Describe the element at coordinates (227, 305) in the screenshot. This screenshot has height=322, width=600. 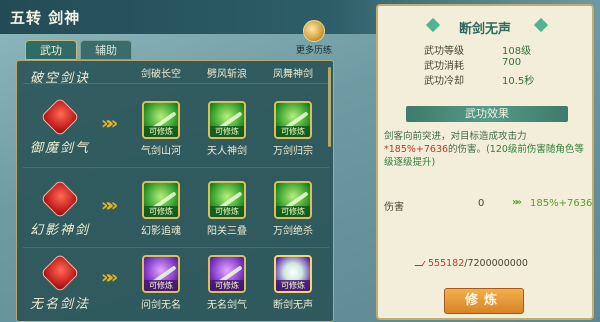
I see `skill-label: 无名剑气` at that location.